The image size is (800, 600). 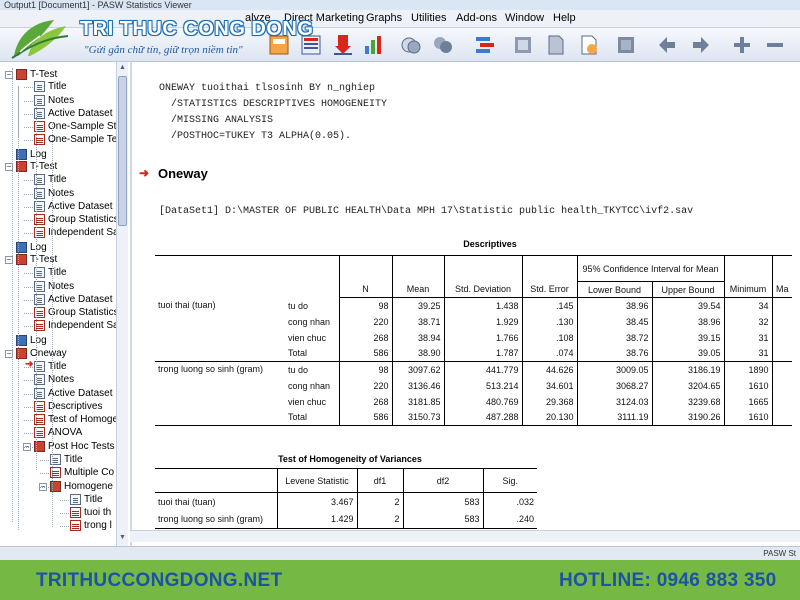 I want to click on syntax-line: ONEWAY tuoithai tlsosinh BY n_nghiep, so click(x=267, y=88).